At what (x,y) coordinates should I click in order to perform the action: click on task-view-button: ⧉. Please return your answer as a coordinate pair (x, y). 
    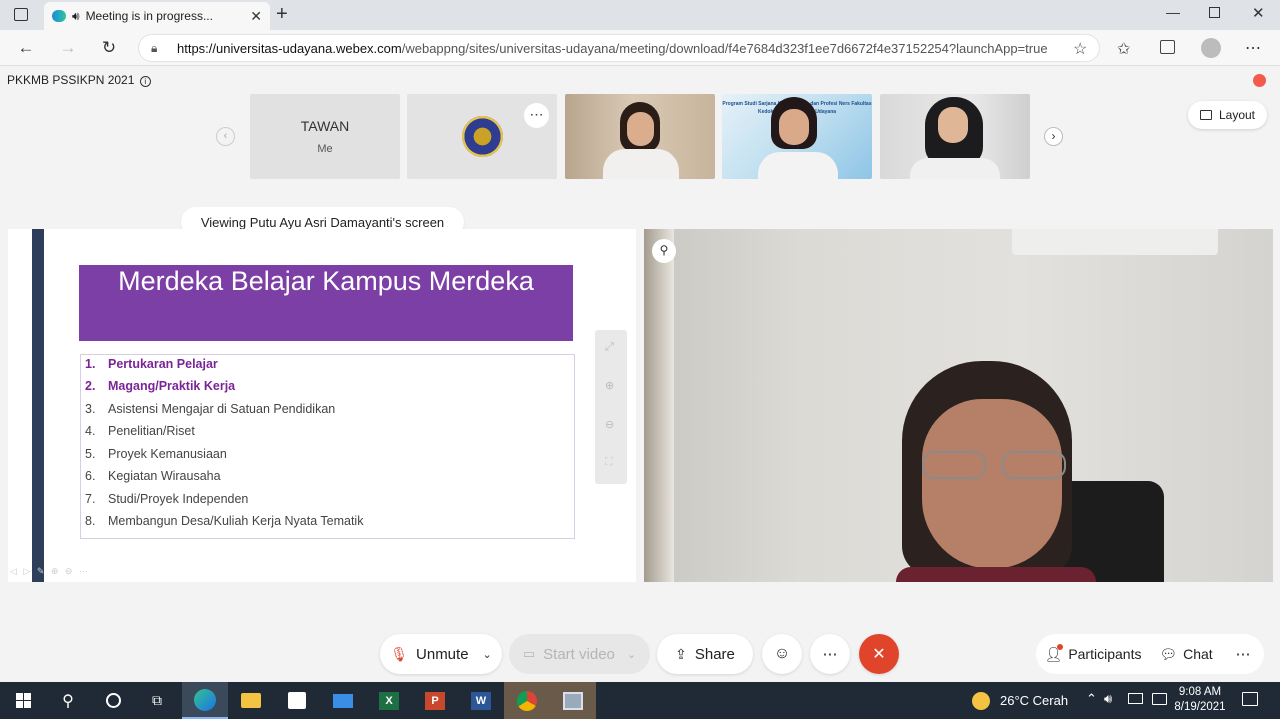
    Looking at the image, I should click on (157, 700).